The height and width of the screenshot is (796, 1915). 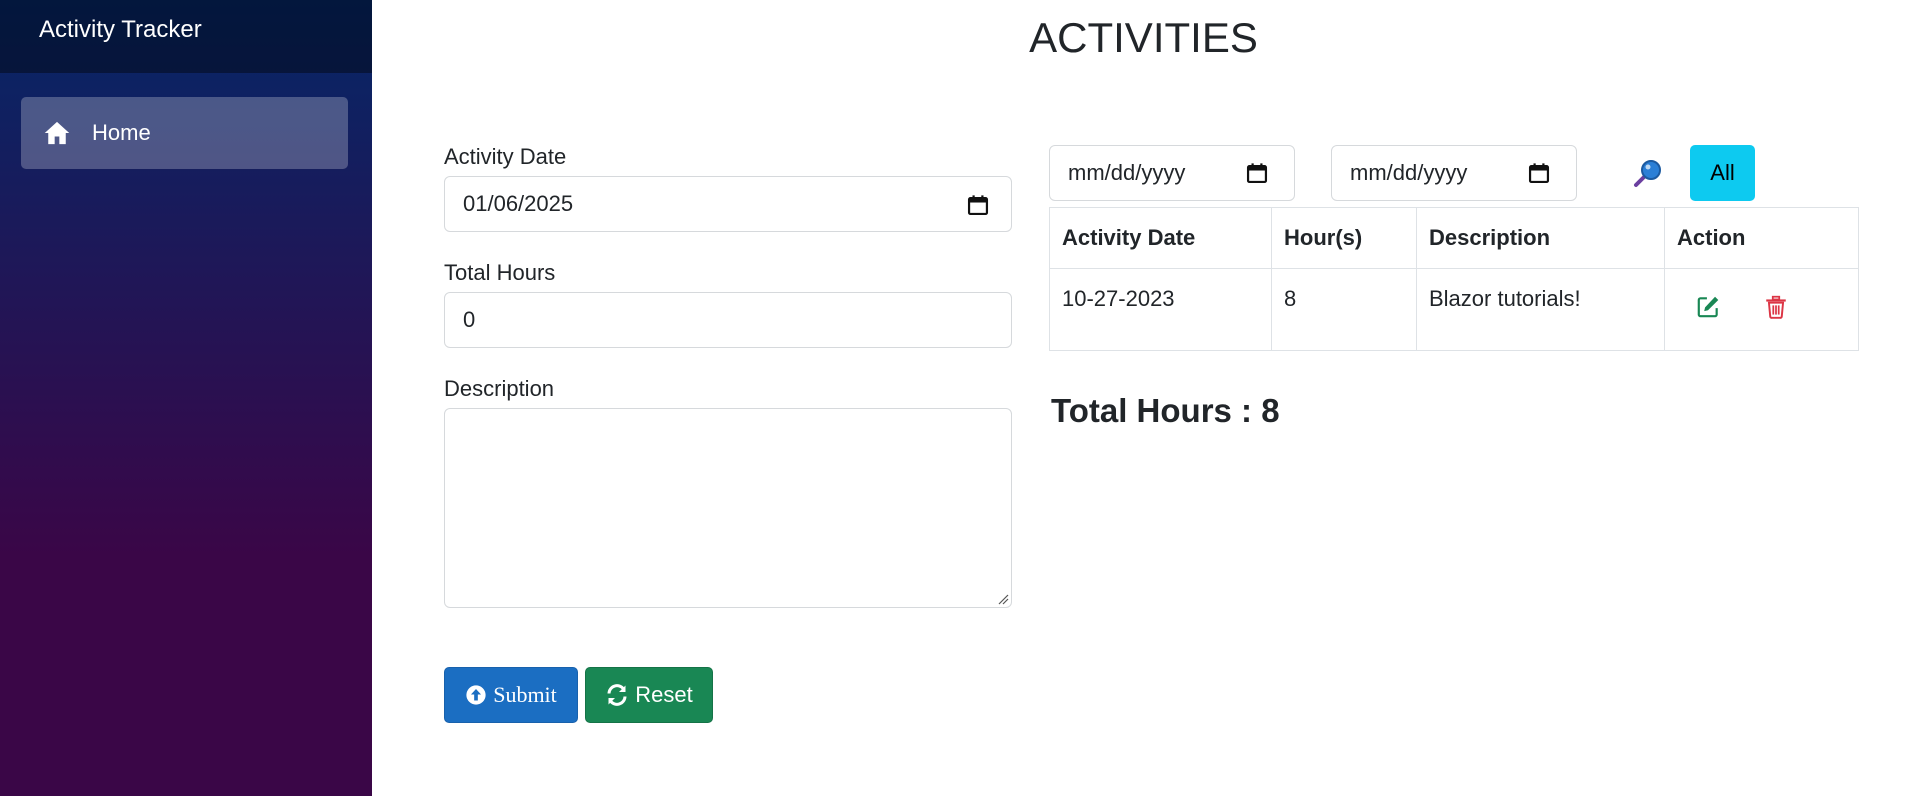 I want to click on all-button: All, so click(x=1722, y=173).